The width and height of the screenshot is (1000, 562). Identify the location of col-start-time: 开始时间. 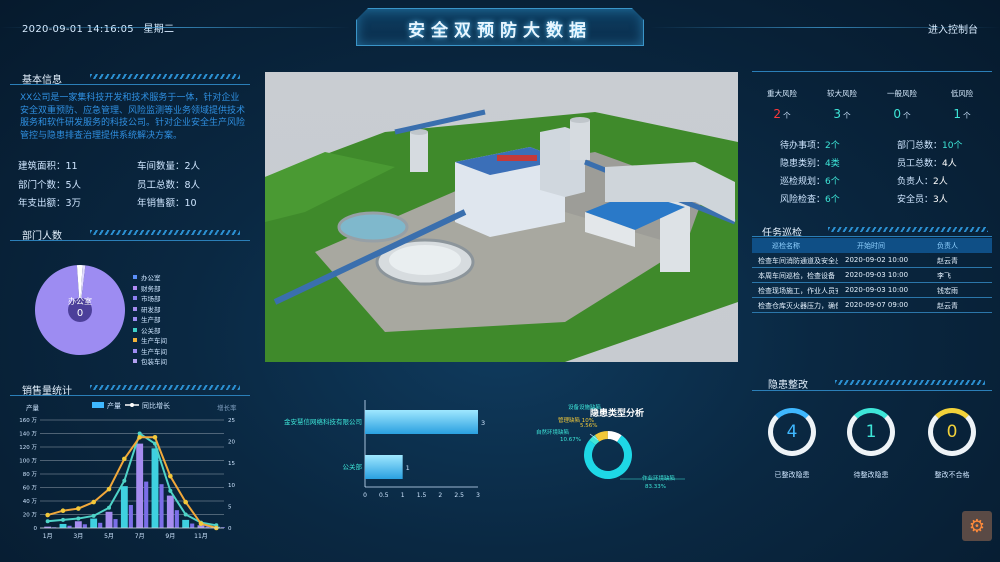
(871, 246).